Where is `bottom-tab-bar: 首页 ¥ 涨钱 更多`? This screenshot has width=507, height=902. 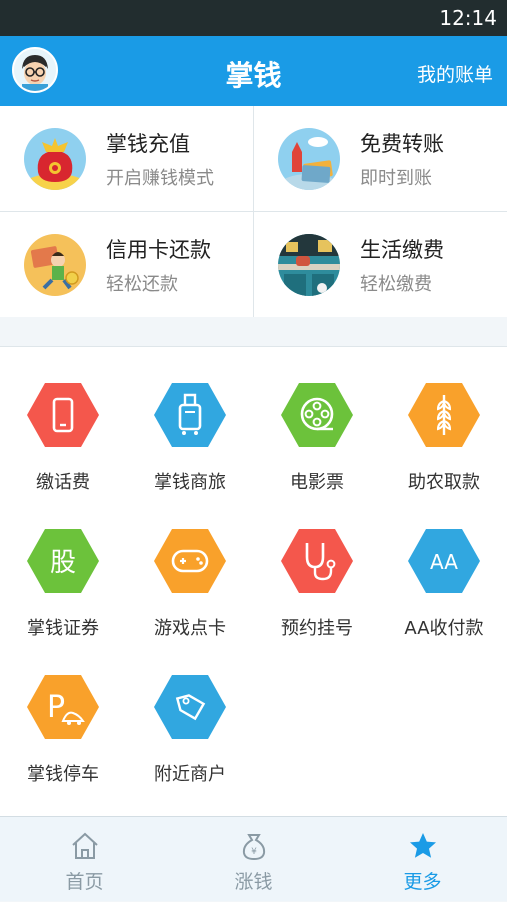
bottom-tab-bar: 首页 ¥ 涨钱 更多 is located at coordinates (253, 858).